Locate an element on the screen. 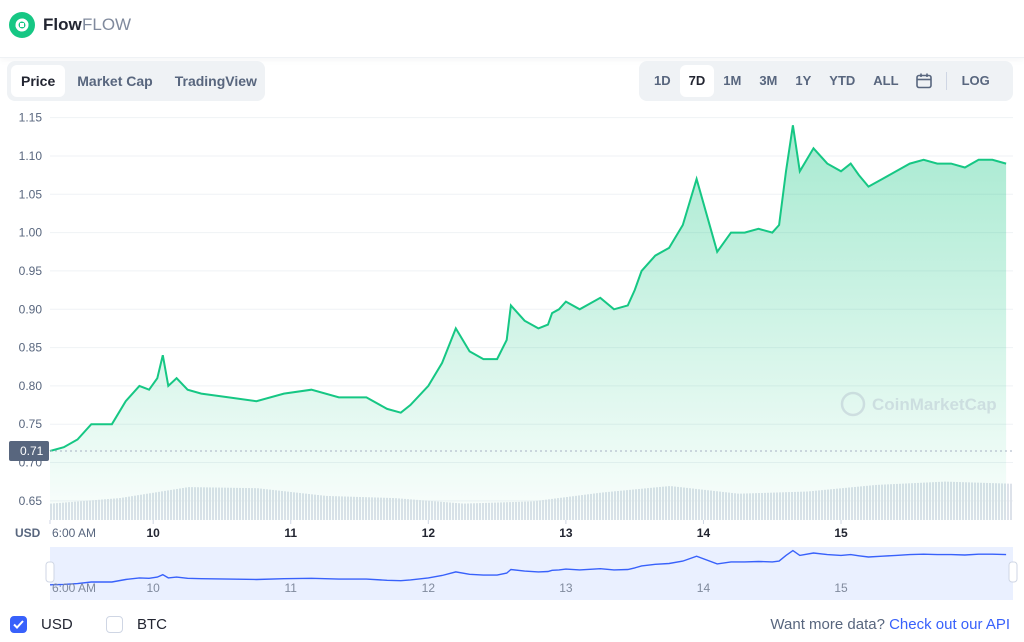 This screenshot has width=1024, height=642. tab-tradingview: TradingView is located at coordinates (216, 81).